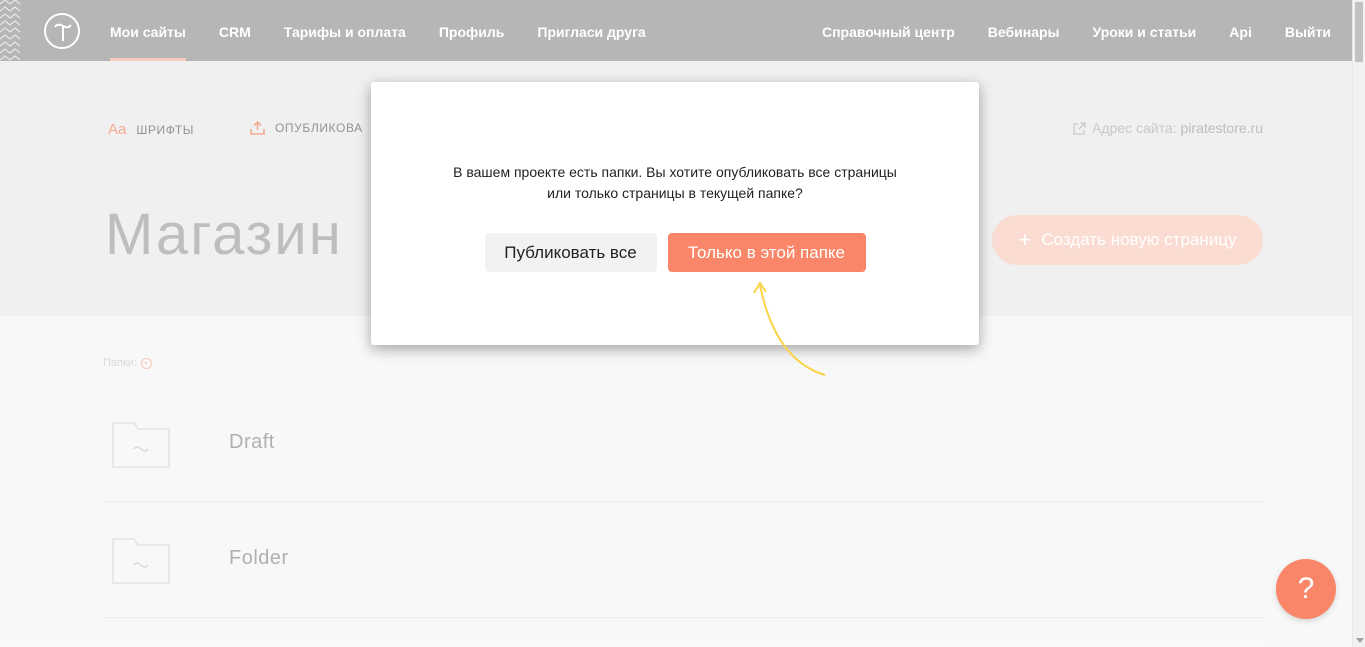 Image resolution: width=1365 pixels, height=647 pixels. What do you see at coordinates (570, 252) in the screenshot?
I see `publish-all-button: Публиковать все` at bounding box center [570, 252].